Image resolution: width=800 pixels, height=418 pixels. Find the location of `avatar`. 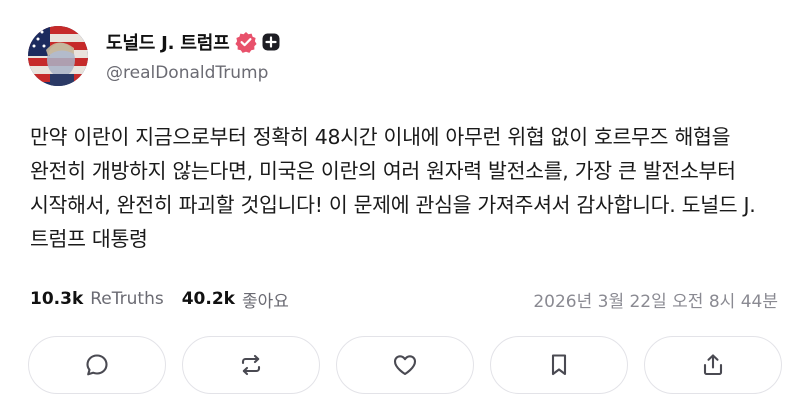

avatar is located at coordinates (58, 56).